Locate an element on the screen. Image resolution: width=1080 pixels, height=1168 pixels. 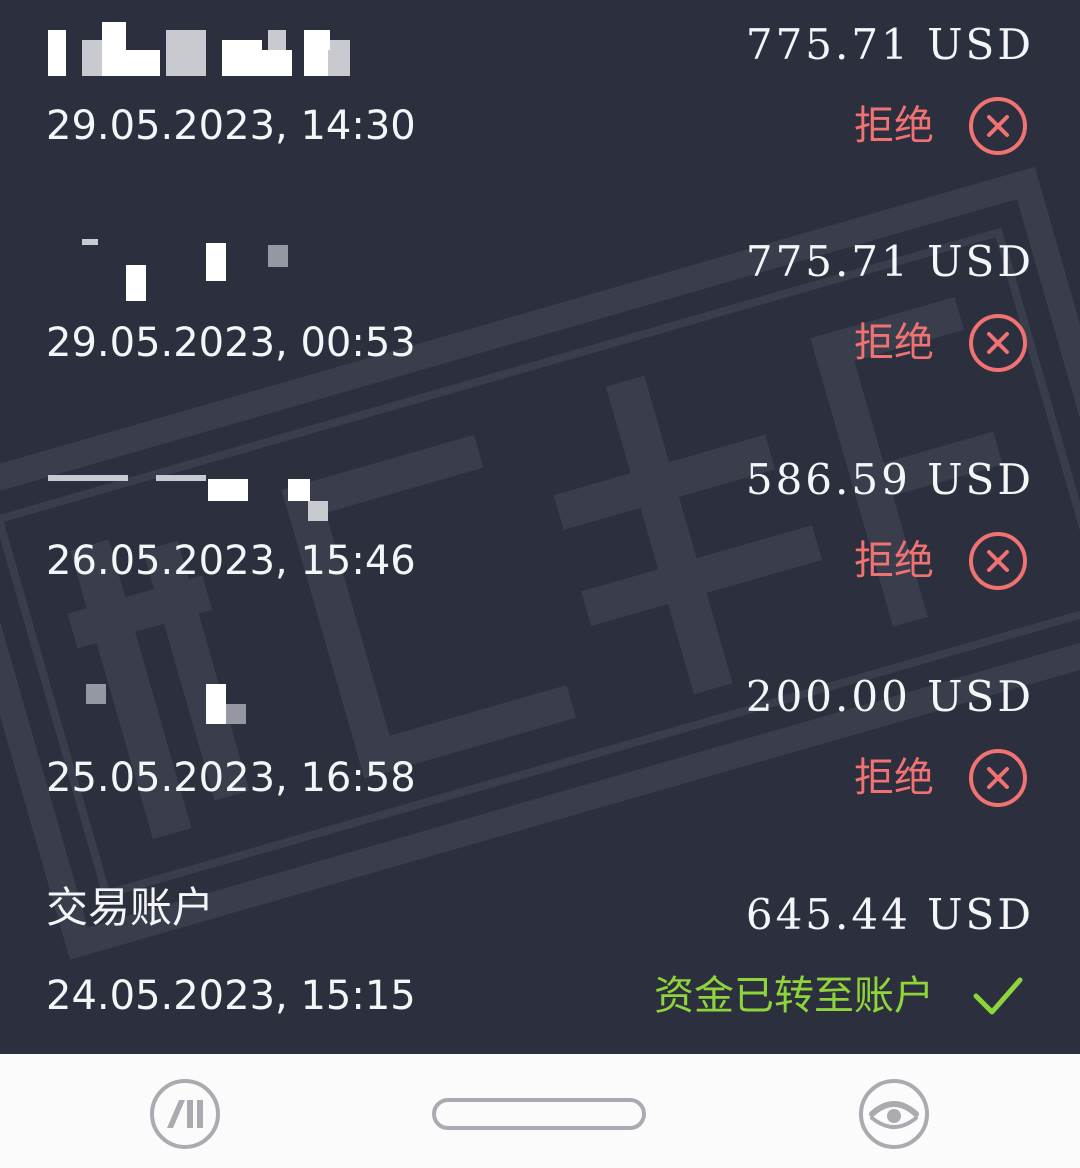
transaction-amount: 586.59 USD is located at coordinates (889, 479).